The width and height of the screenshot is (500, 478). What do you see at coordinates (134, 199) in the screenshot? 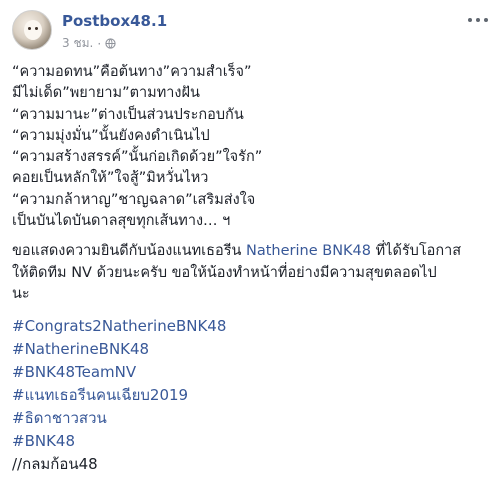
I see `poem-line: “ความกล้าหาญ”ชาญฉลาด”เสริมส่งใจ` at bounding box center [134, 199].